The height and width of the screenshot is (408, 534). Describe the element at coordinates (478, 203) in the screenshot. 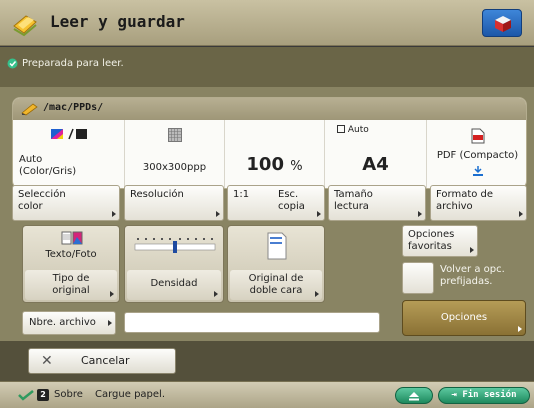

I see `file-format-button: Formato de archivo` at that location.